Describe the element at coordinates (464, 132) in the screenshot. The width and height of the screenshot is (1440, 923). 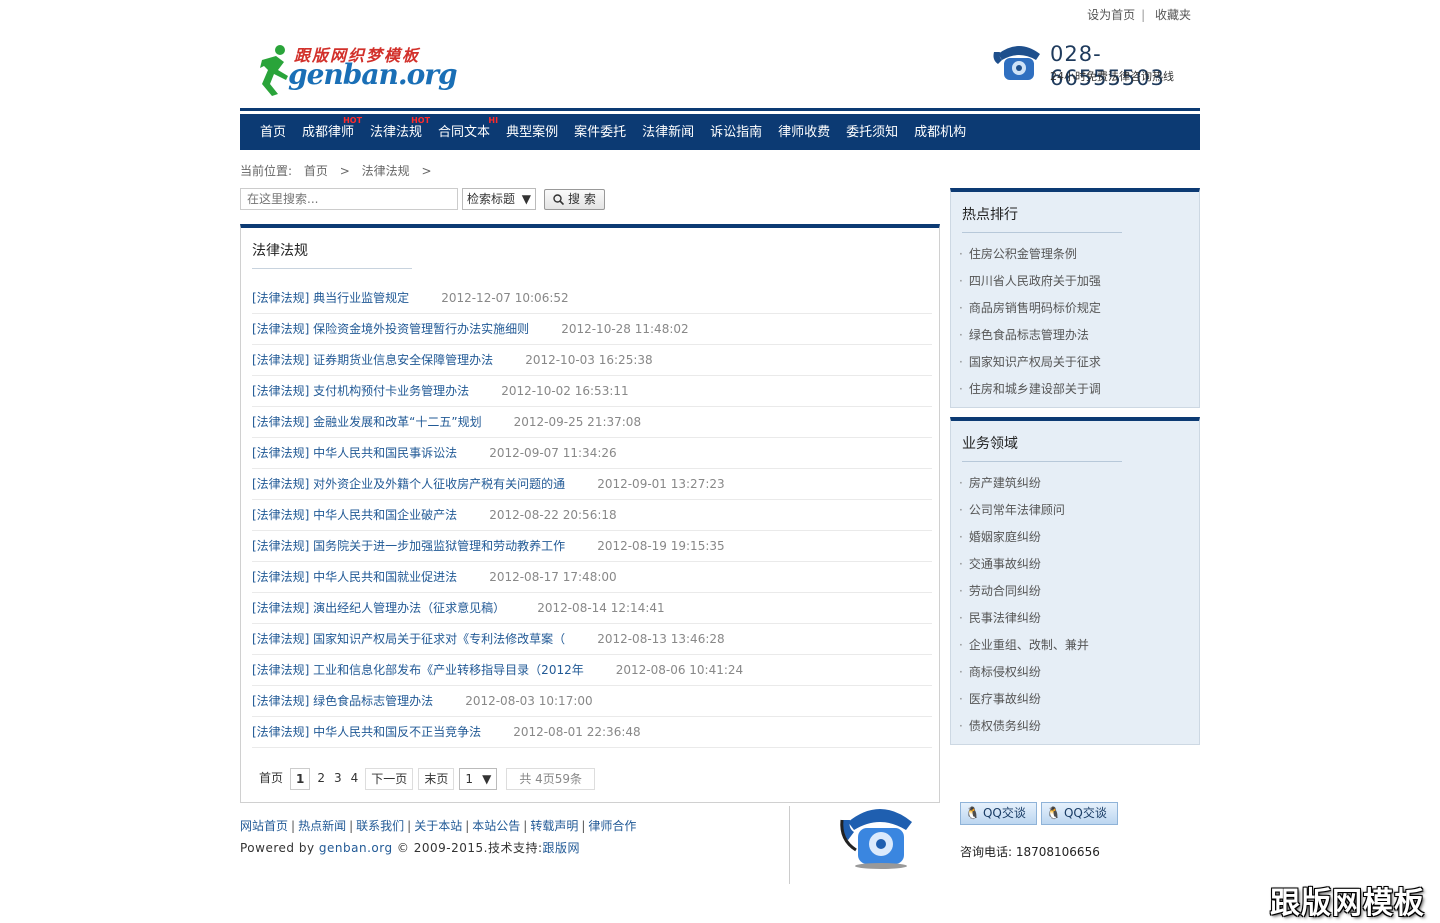
I see `nav-item-contracts: 合同文本 HI` at that location.